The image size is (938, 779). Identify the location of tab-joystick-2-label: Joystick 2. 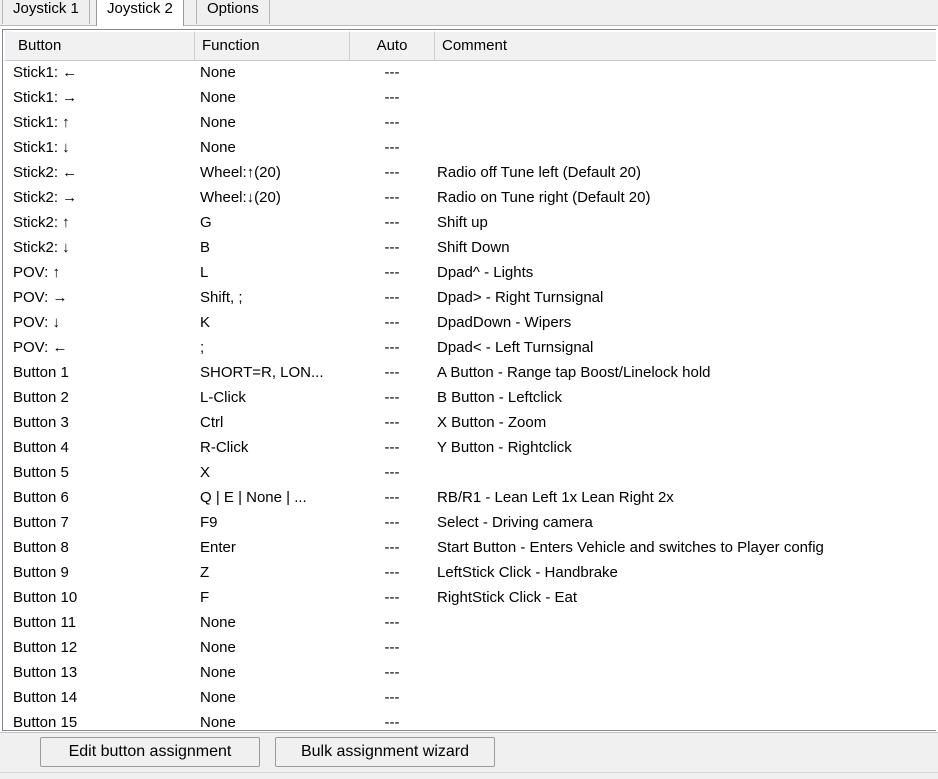
(140, 8).